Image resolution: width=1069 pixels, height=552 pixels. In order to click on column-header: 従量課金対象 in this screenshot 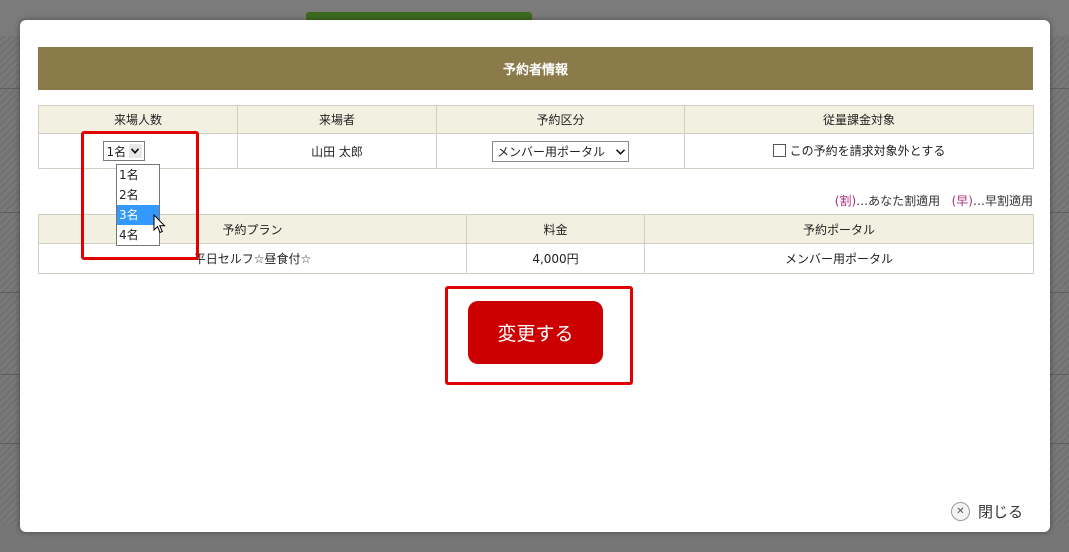, I will do `click(859, 119)`.